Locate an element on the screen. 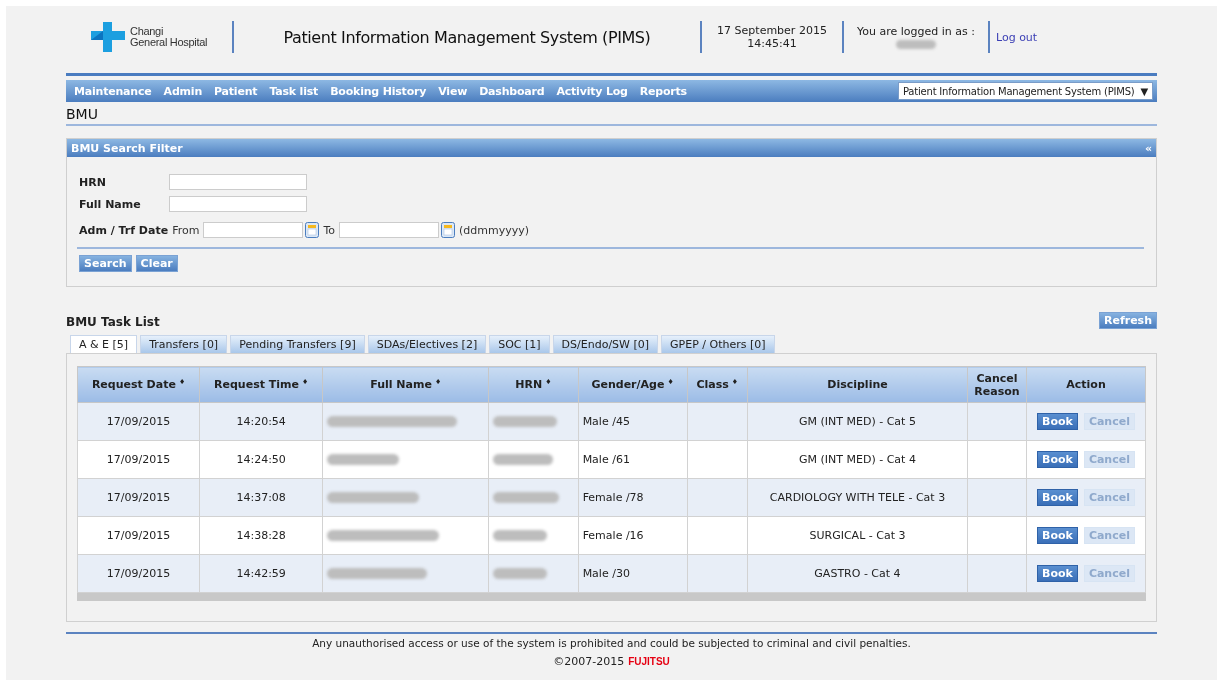 Image resolution: width=1223 pixels, height=686 pixels. tab: SOC [1] is located at coordinates (519, 344).